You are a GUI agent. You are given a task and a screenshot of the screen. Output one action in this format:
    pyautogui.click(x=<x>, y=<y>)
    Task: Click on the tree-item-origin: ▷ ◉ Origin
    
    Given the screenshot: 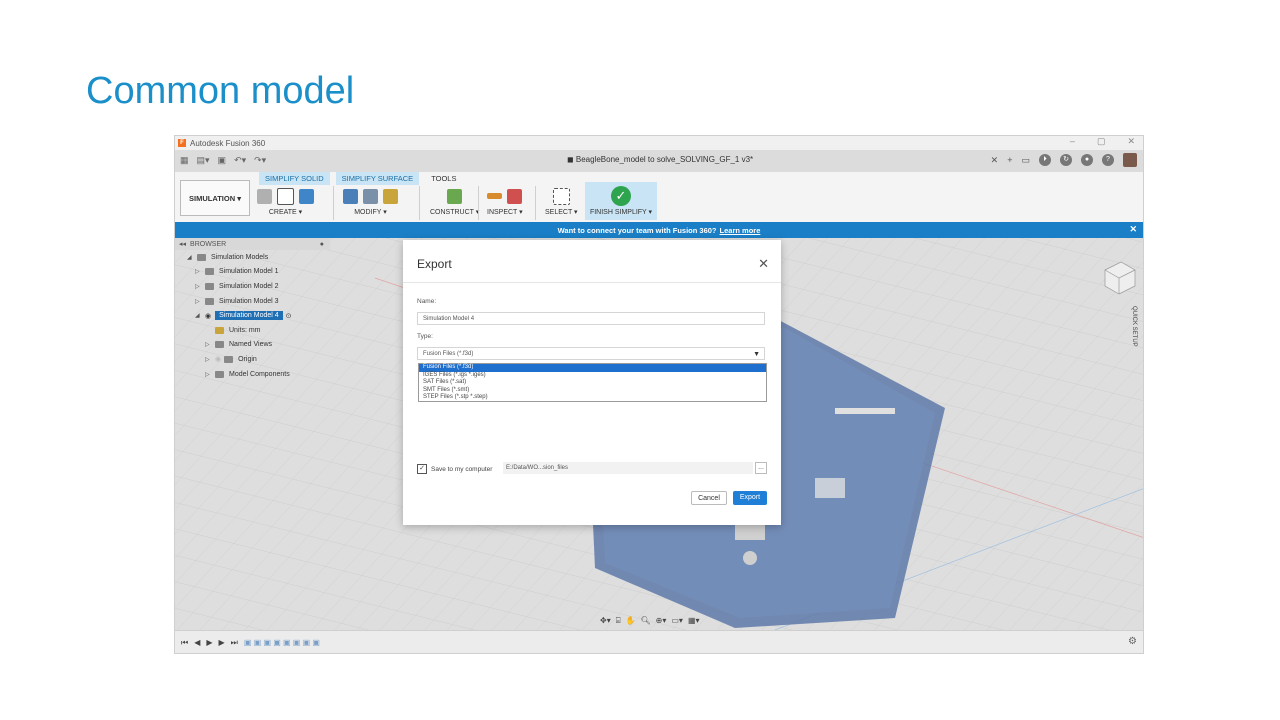 What is the action you would take?
    pyautogui.click(x=252, y=359)
    